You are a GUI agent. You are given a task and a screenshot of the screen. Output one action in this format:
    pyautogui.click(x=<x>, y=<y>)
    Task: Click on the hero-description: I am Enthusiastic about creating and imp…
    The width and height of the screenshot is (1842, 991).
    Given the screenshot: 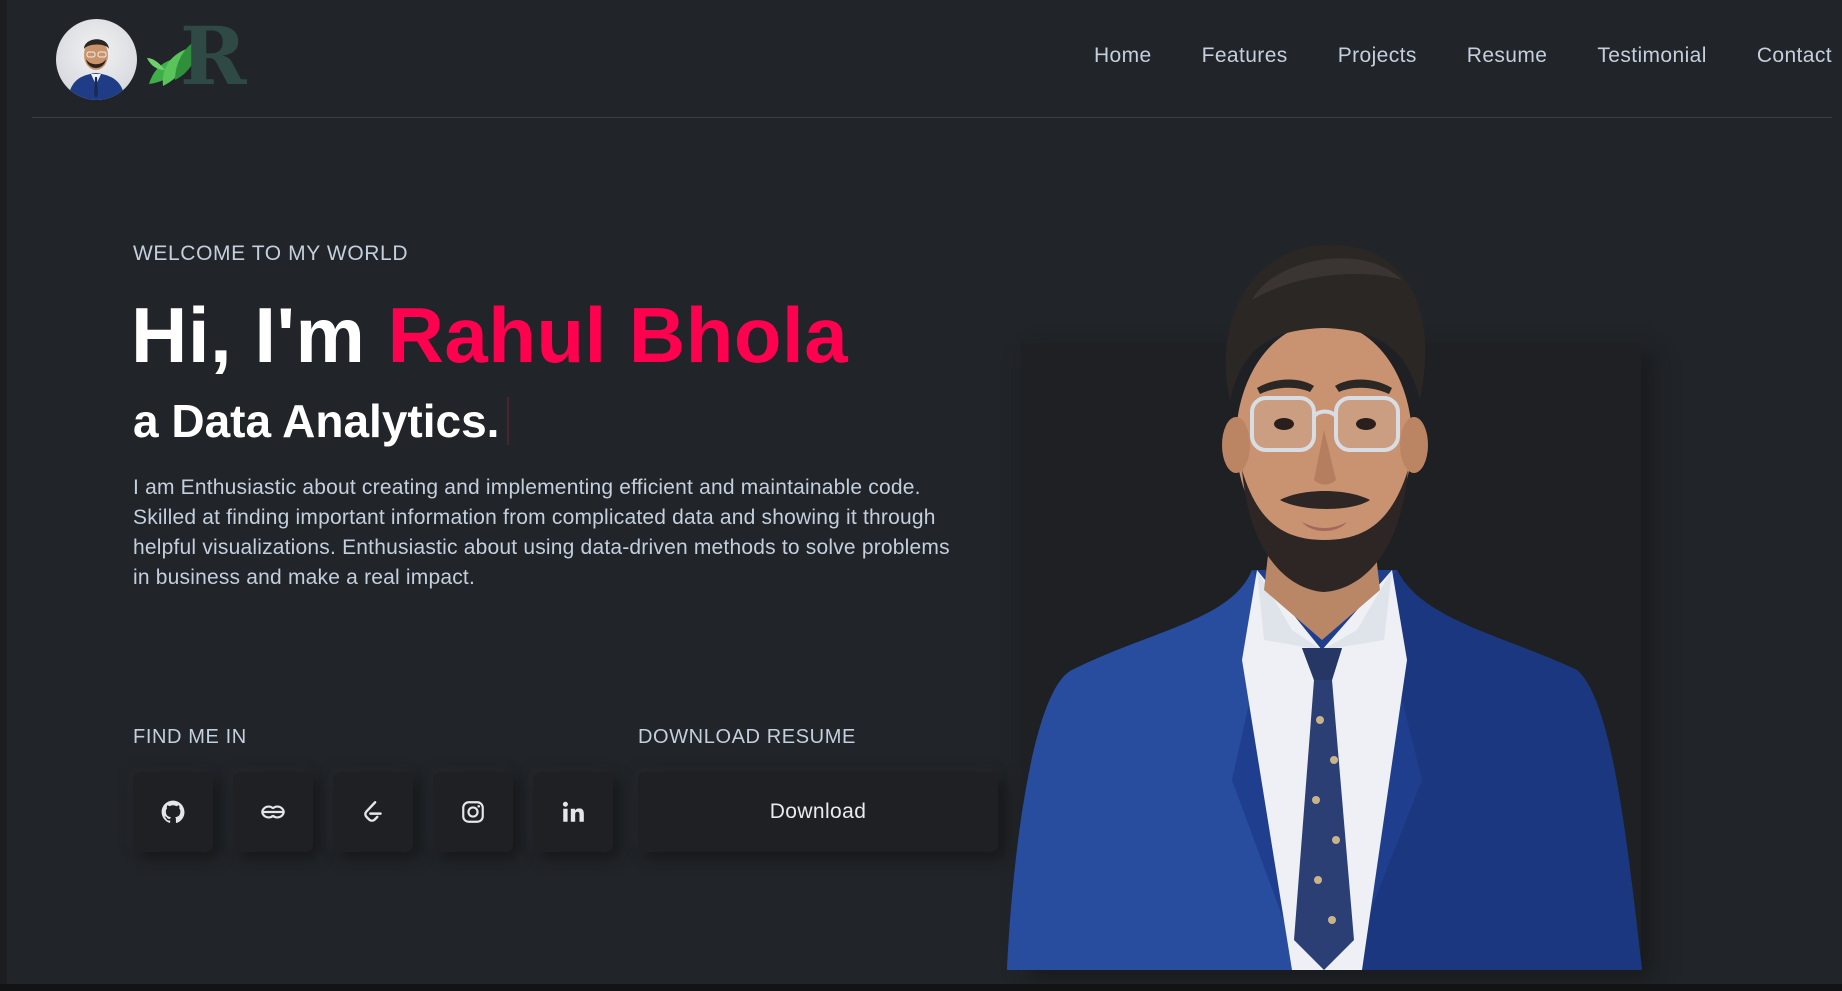 What is the action you would take?
    pyautogui.click(x=541, y=532)
    